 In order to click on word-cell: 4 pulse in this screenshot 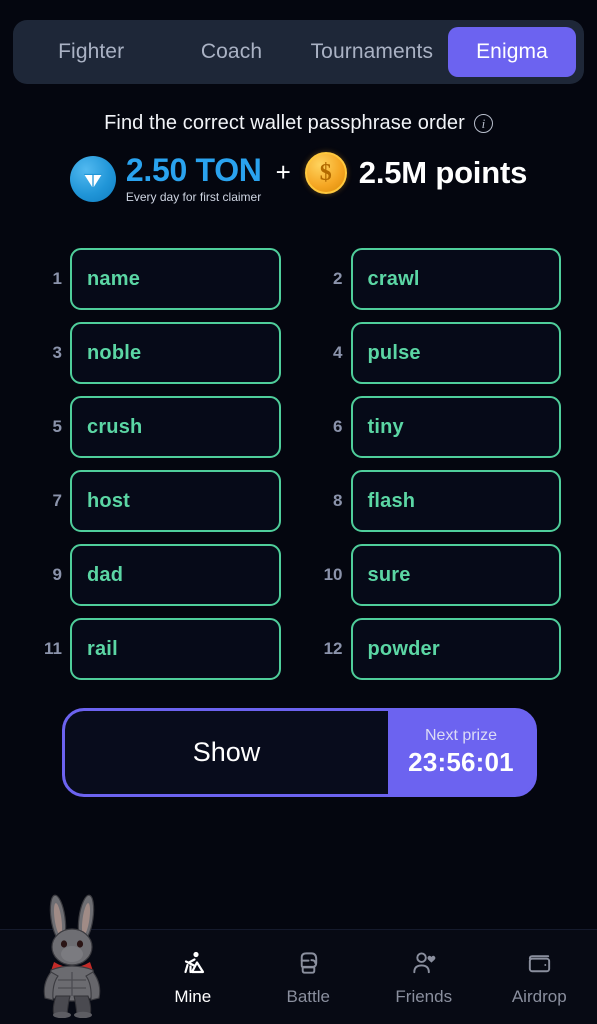, I will do `click(439, 353)`.